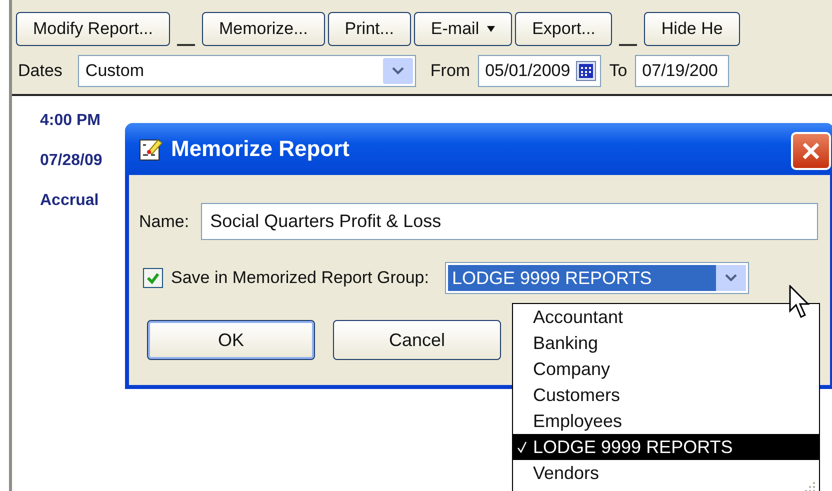 The image size is (832, 491). I want to click on resize-grip-icon, so click(810, 485).